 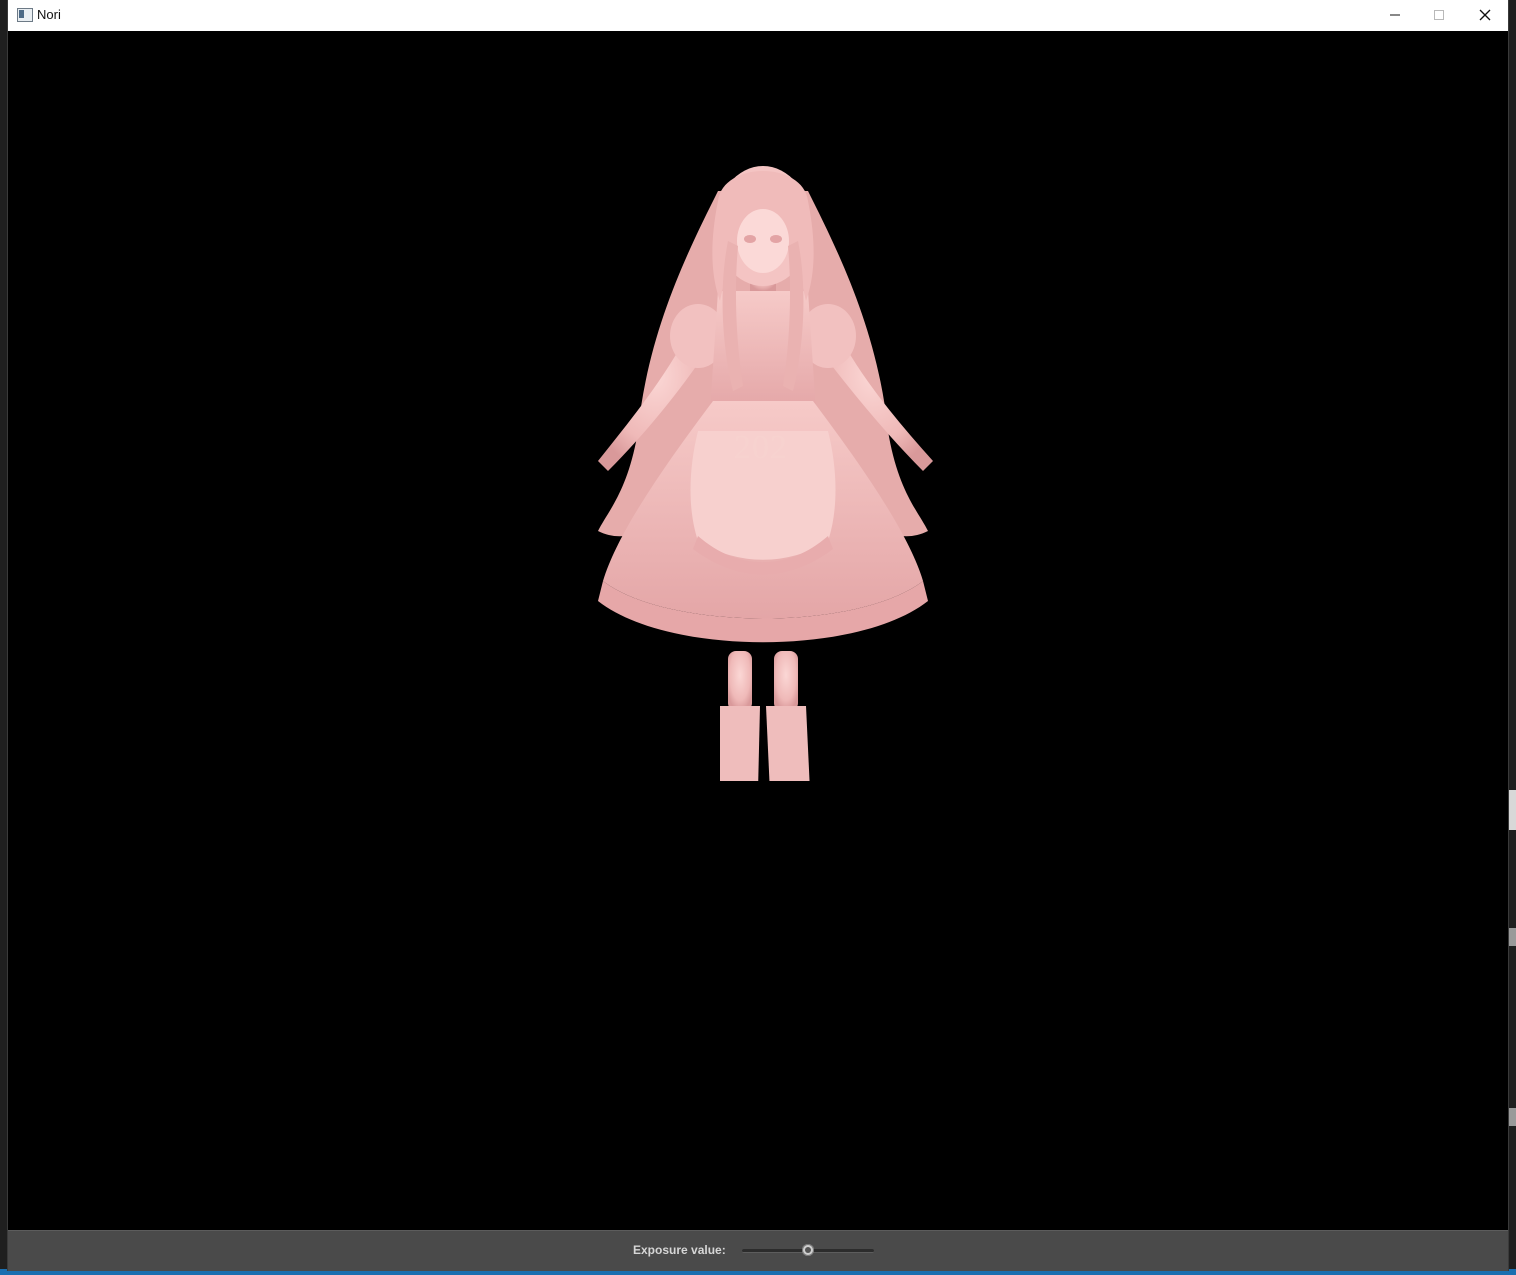 I want to click on window-title: Nori, so click(x=49, y=14).